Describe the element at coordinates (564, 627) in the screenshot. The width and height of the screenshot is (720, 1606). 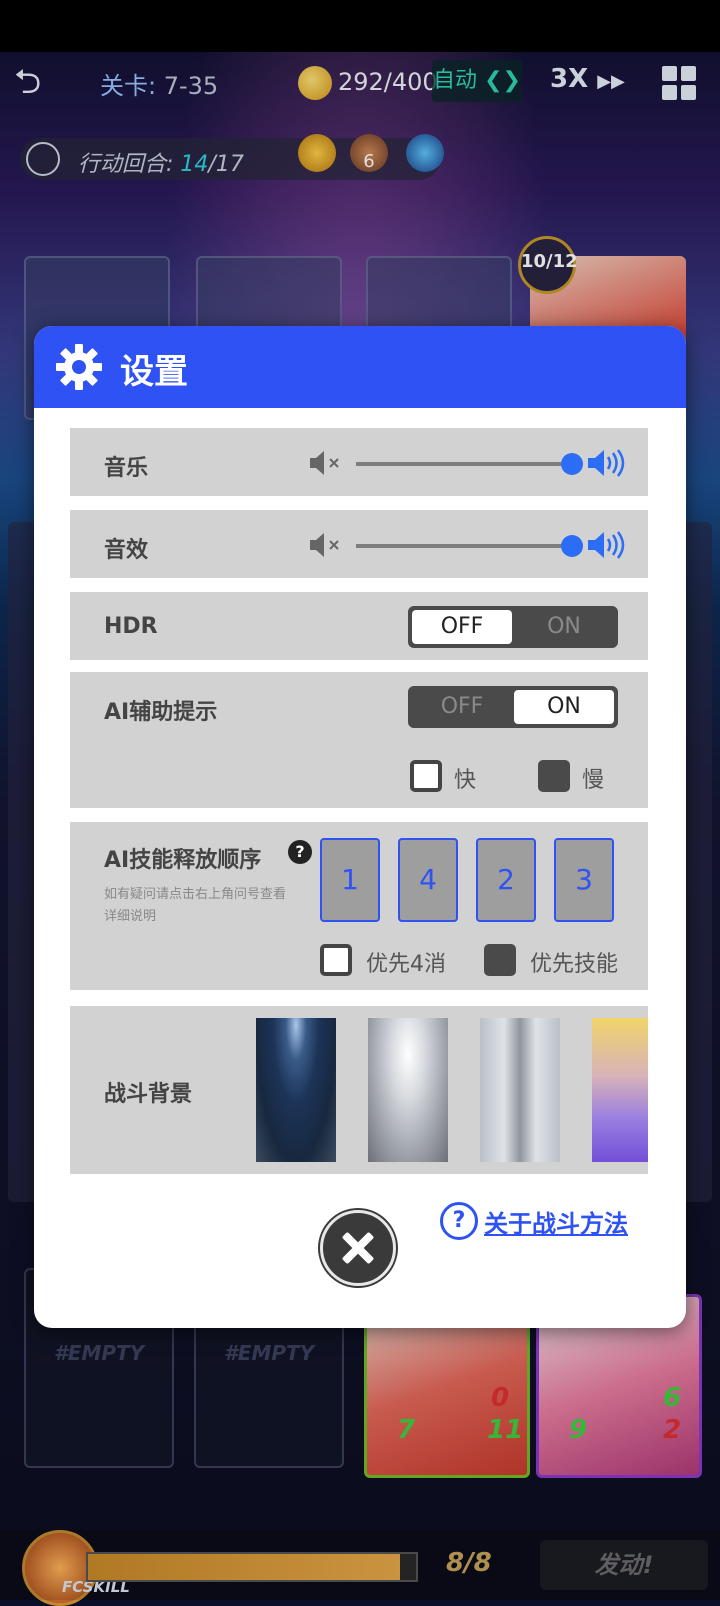
I see `hdr-on-option: ON` at that location.